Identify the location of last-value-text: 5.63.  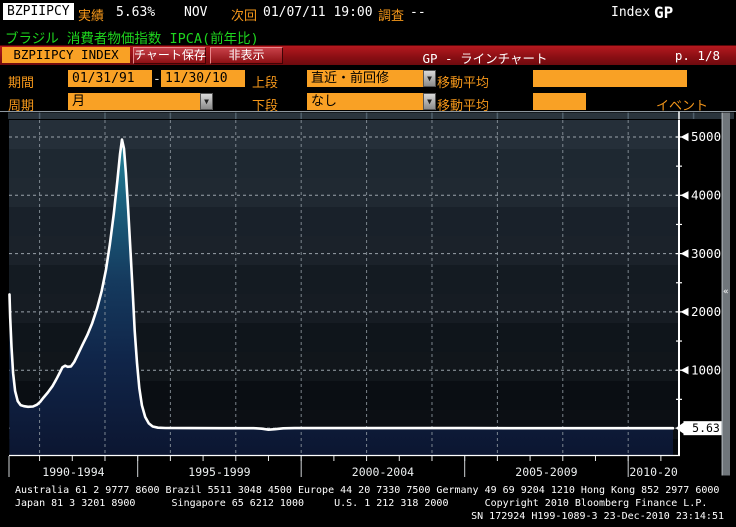
(706, 428).